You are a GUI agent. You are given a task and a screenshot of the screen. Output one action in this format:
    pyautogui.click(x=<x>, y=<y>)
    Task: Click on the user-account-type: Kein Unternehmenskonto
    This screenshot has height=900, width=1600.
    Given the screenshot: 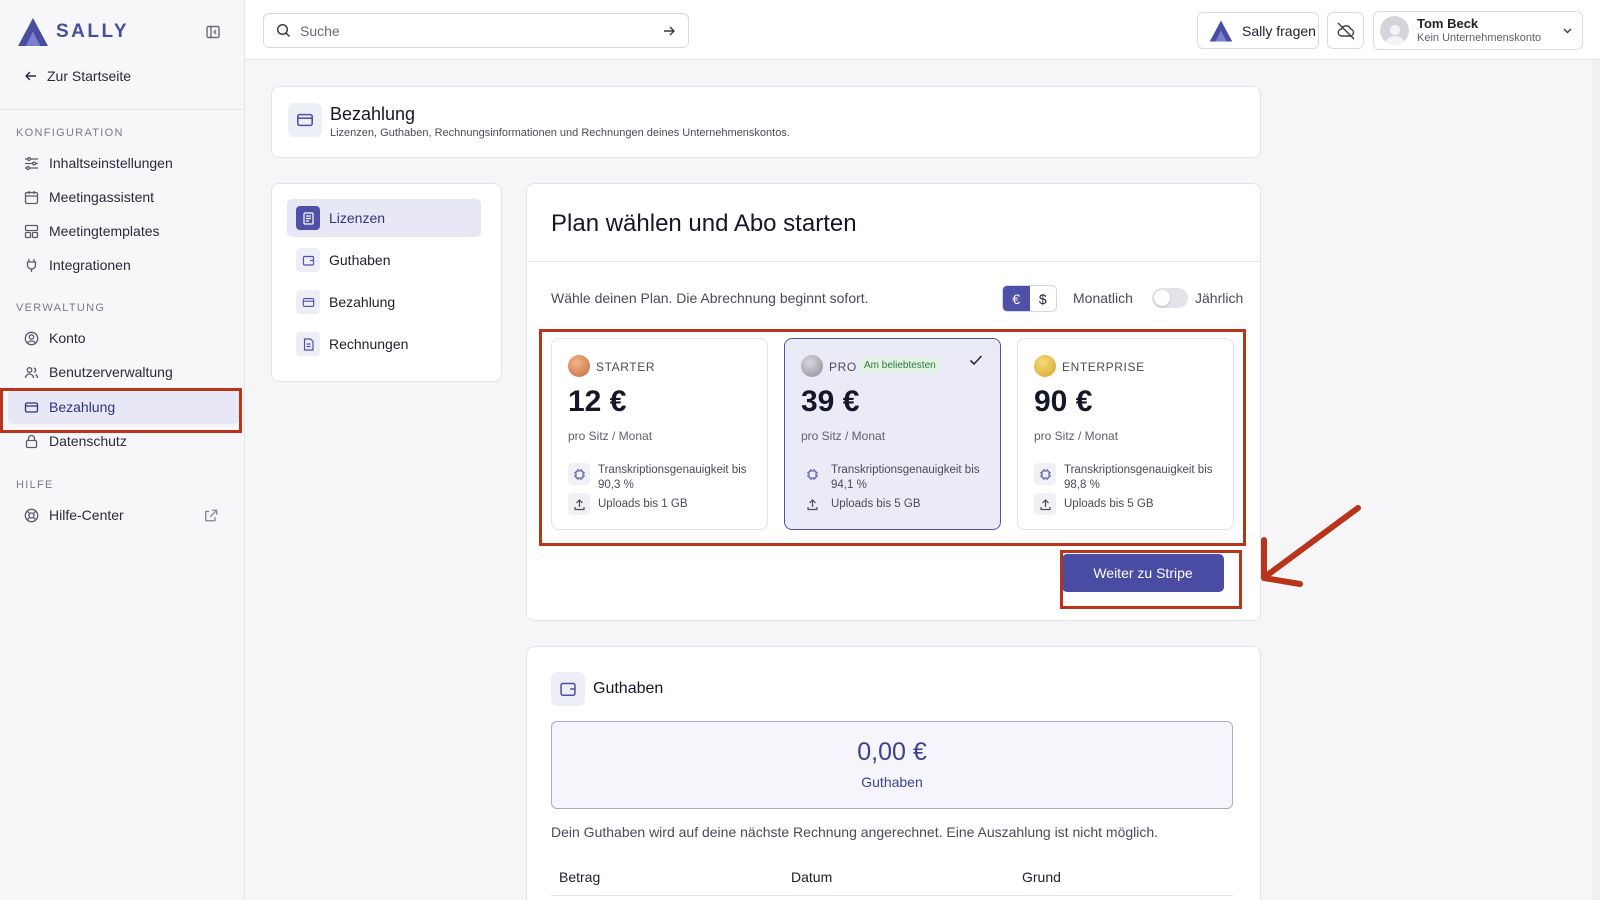 What is the action you would take?
    pyautogui.click(x=1479, y=37)
    